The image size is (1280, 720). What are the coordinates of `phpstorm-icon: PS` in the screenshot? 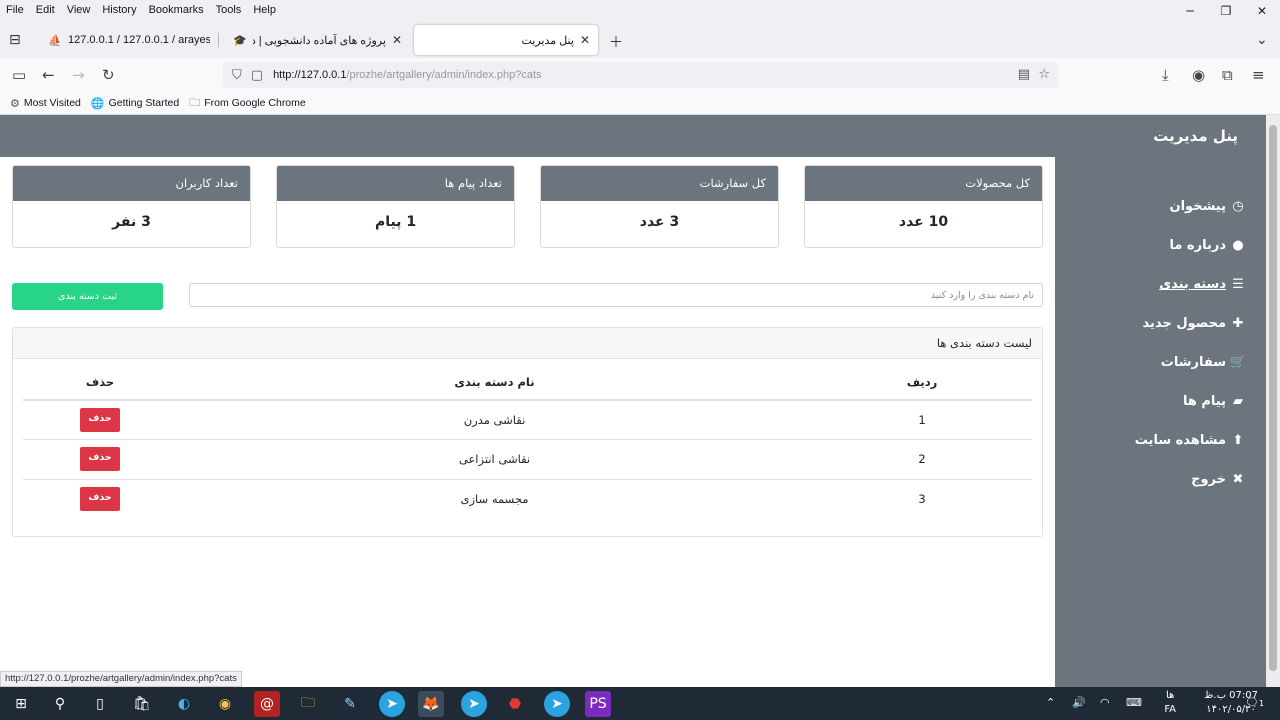 It's located at (598, 704).